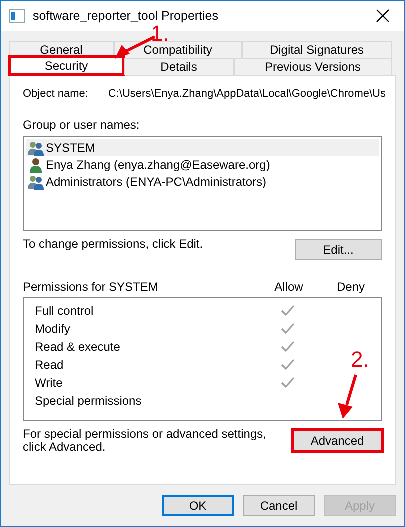 This screenshot has width=405, height=527. Describe the element at coordinates (313, 66) in the screenshot. I see `tab: Previous Versions` at that location.